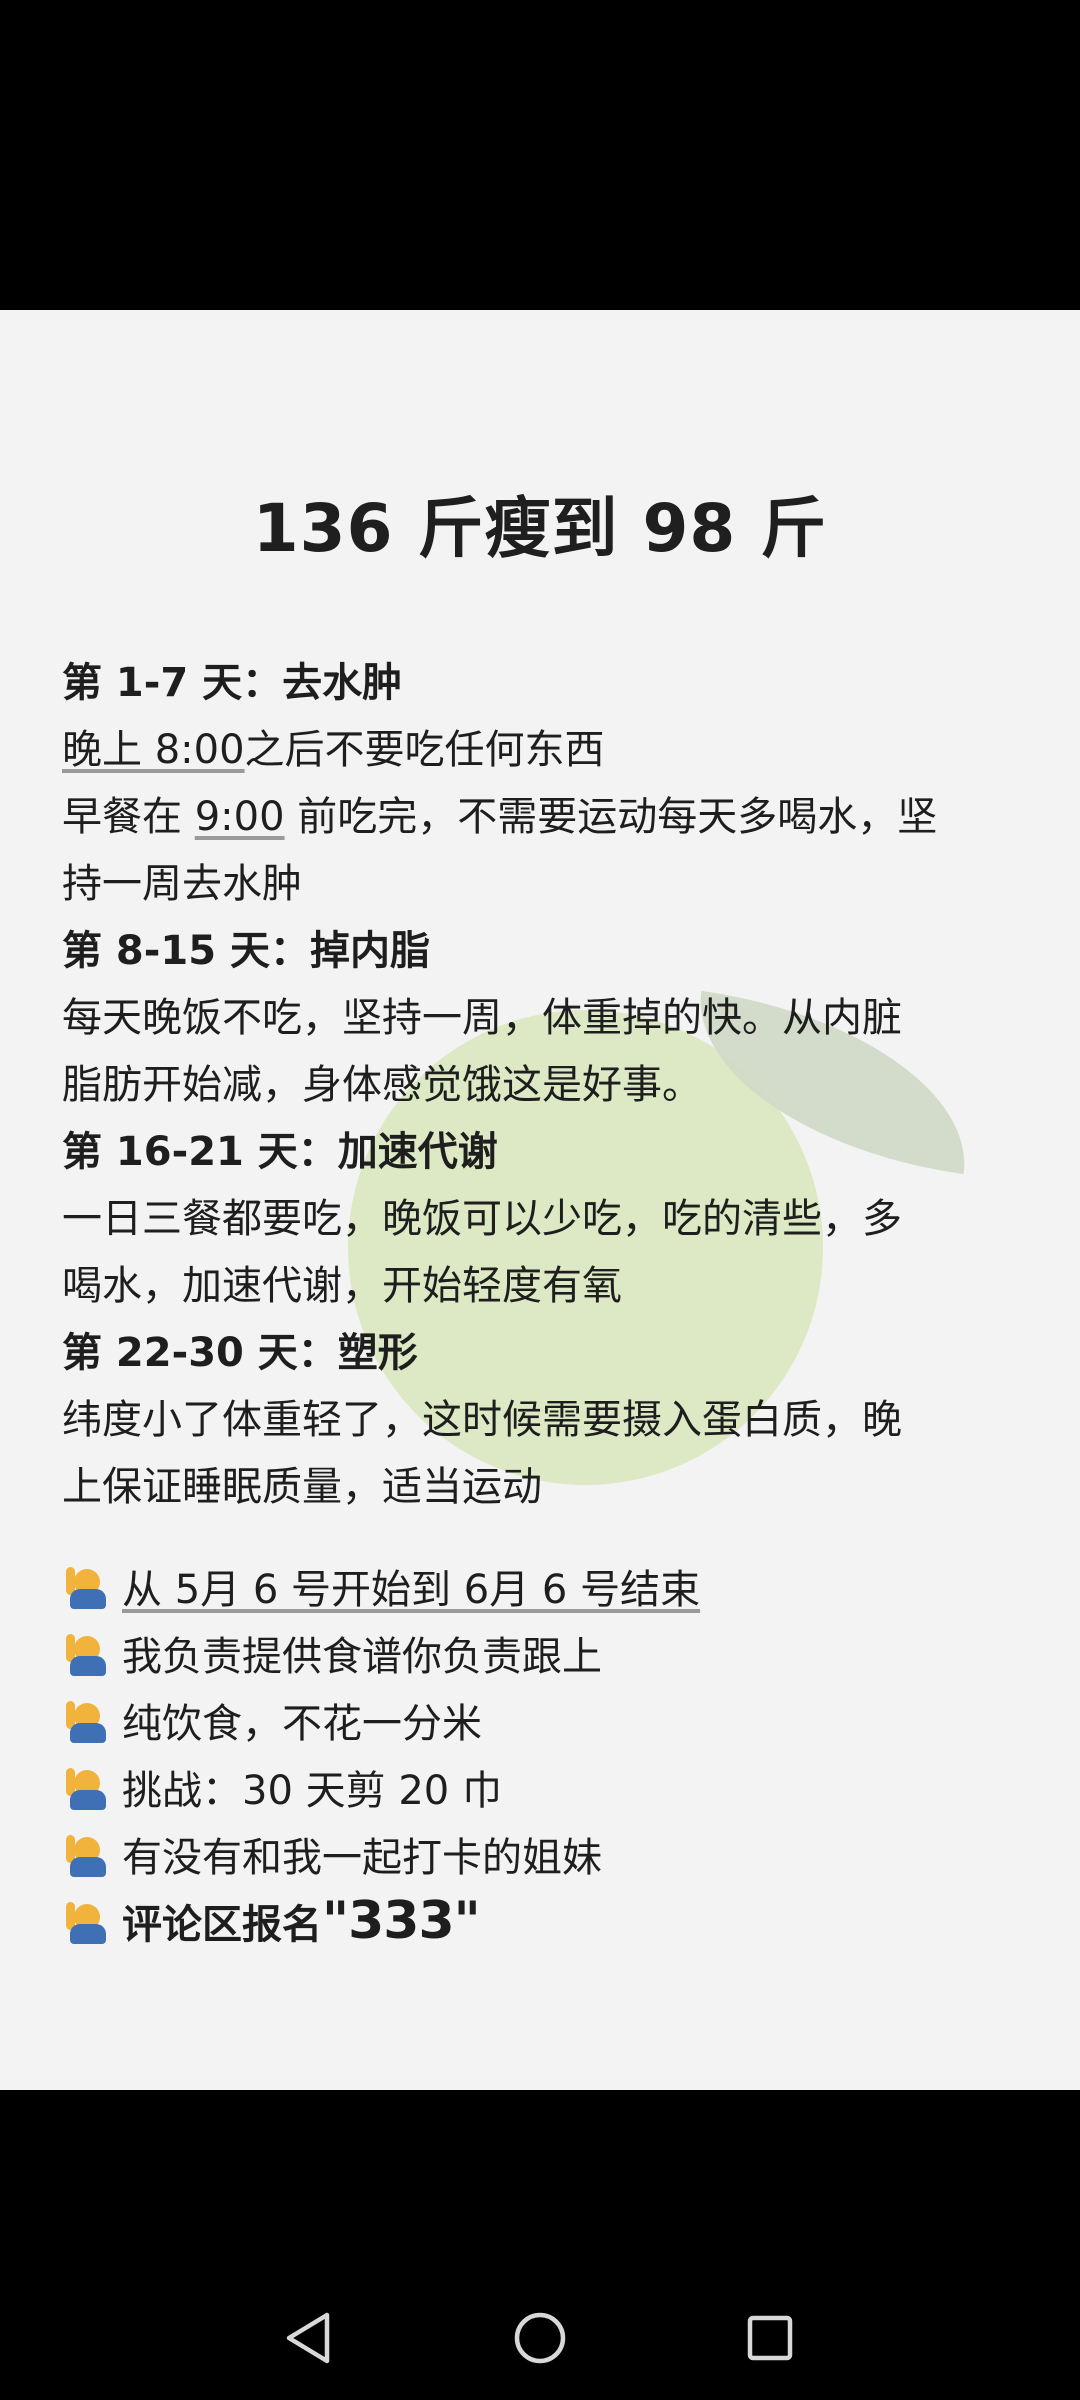 The width and height of the screenshot is (1080, 2400). I want to click on stage-text: 晚上 8:00之后不要吃任何东西, so click(542, 750).